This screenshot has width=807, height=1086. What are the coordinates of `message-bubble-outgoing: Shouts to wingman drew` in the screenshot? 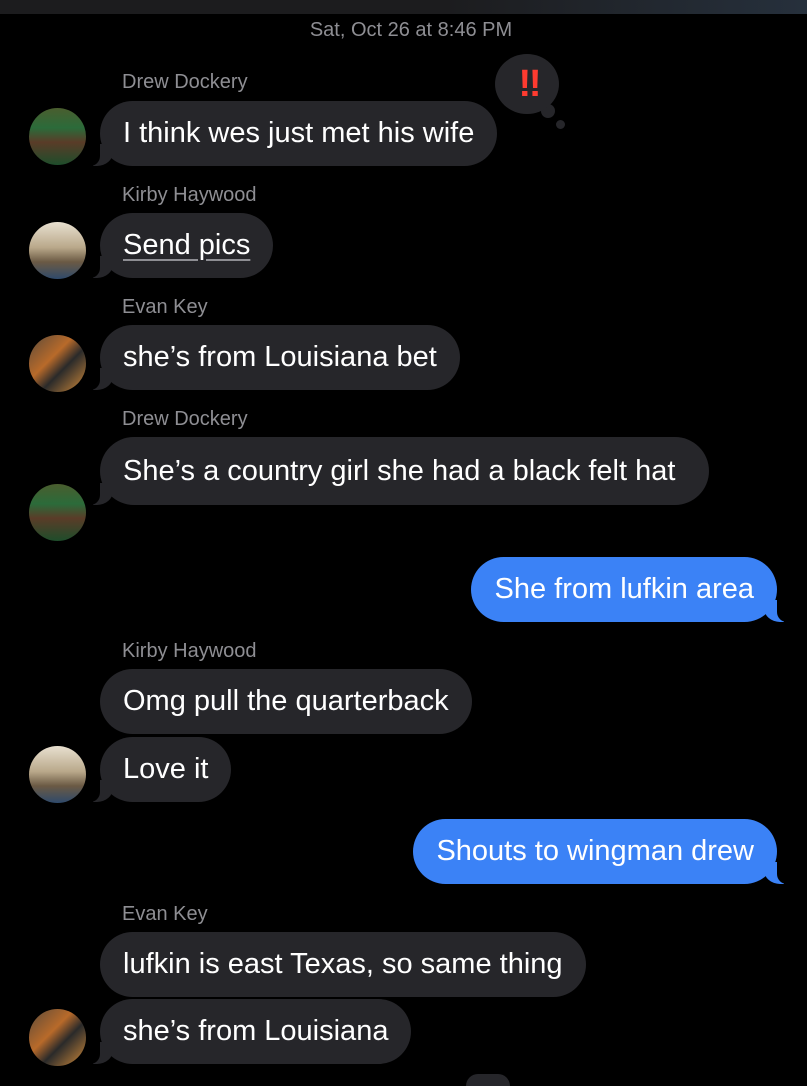 It's located at (601, 851).